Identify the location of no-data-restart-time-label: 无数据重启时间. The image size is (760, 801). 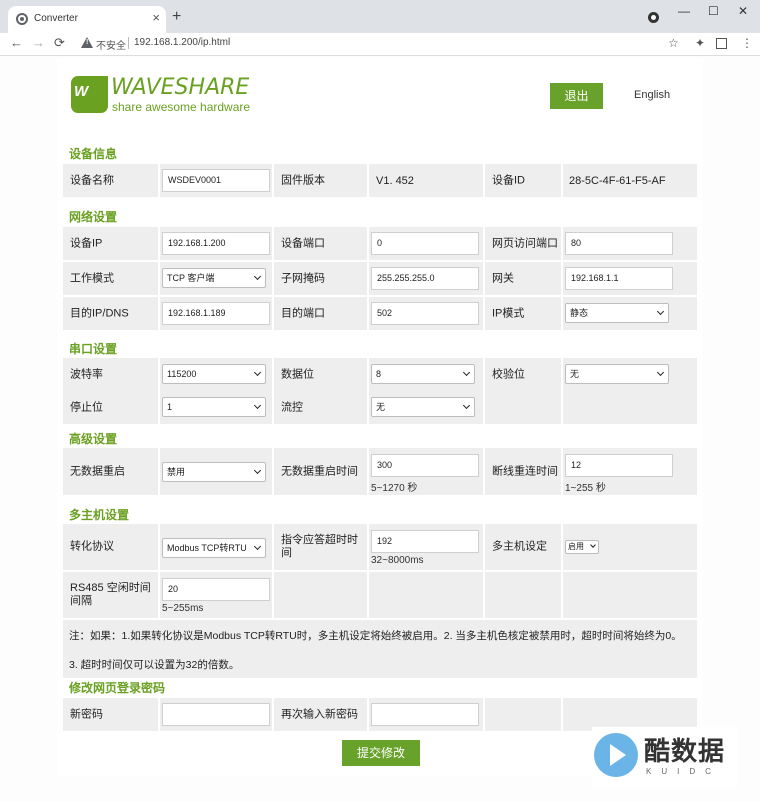
(319, 471).